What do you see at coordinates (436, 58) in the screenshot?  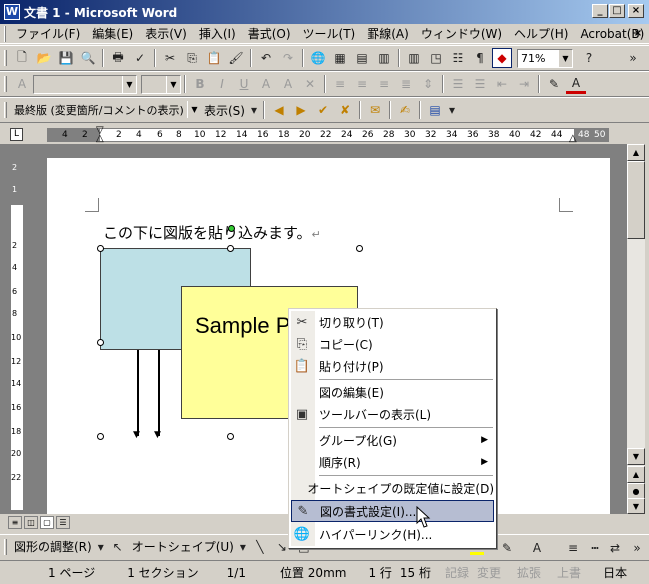 I see `drawing-icon: ◳` at bounding box center [436, 58].